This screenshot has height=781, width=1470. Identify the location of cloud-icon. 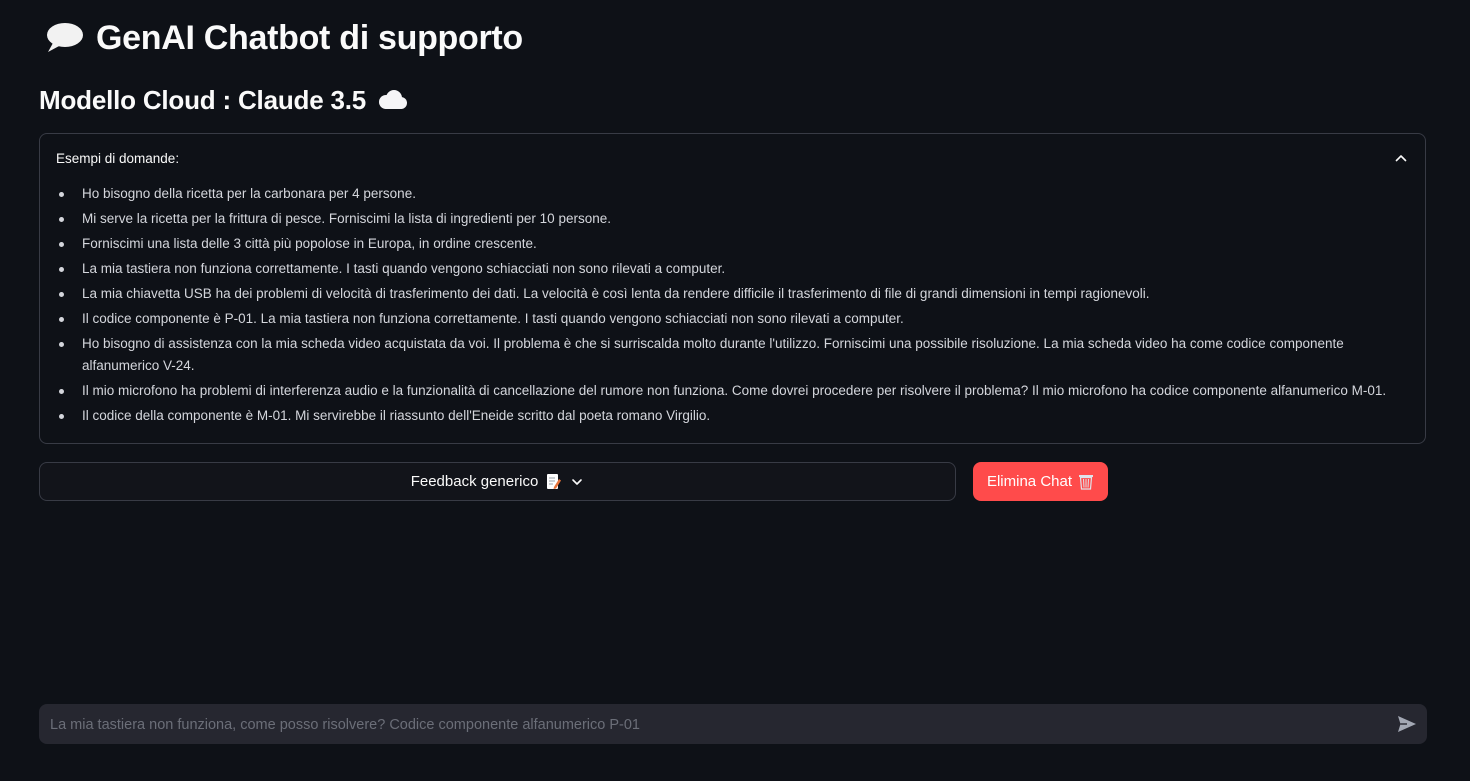
(392, 100).